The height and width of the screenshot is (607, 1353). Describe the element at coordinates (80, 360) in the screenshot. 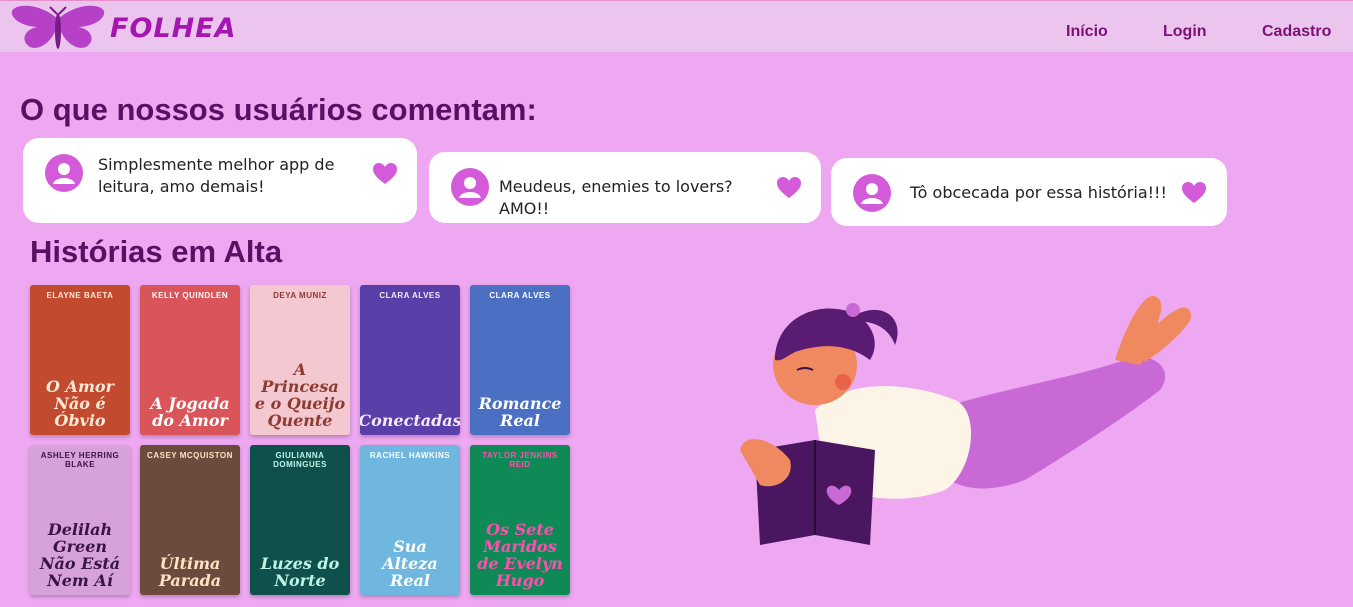

I see `book-cover: Elayne Baeta O Amor Não é Óbvio` at that location.